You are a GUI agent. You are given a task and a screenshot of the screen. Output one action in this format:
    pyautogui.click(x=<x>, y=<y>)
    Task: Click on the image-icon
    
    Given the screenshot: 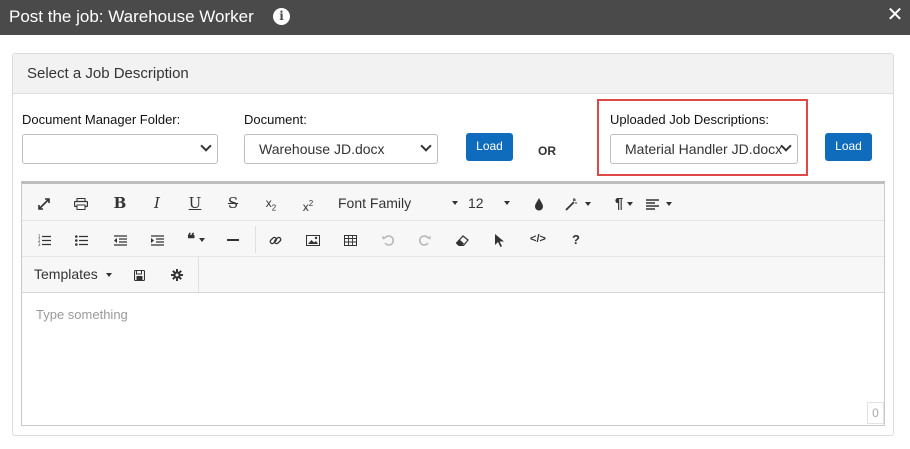 What is the action you would take?
    pyautogui.click(x=313, y=239)
    